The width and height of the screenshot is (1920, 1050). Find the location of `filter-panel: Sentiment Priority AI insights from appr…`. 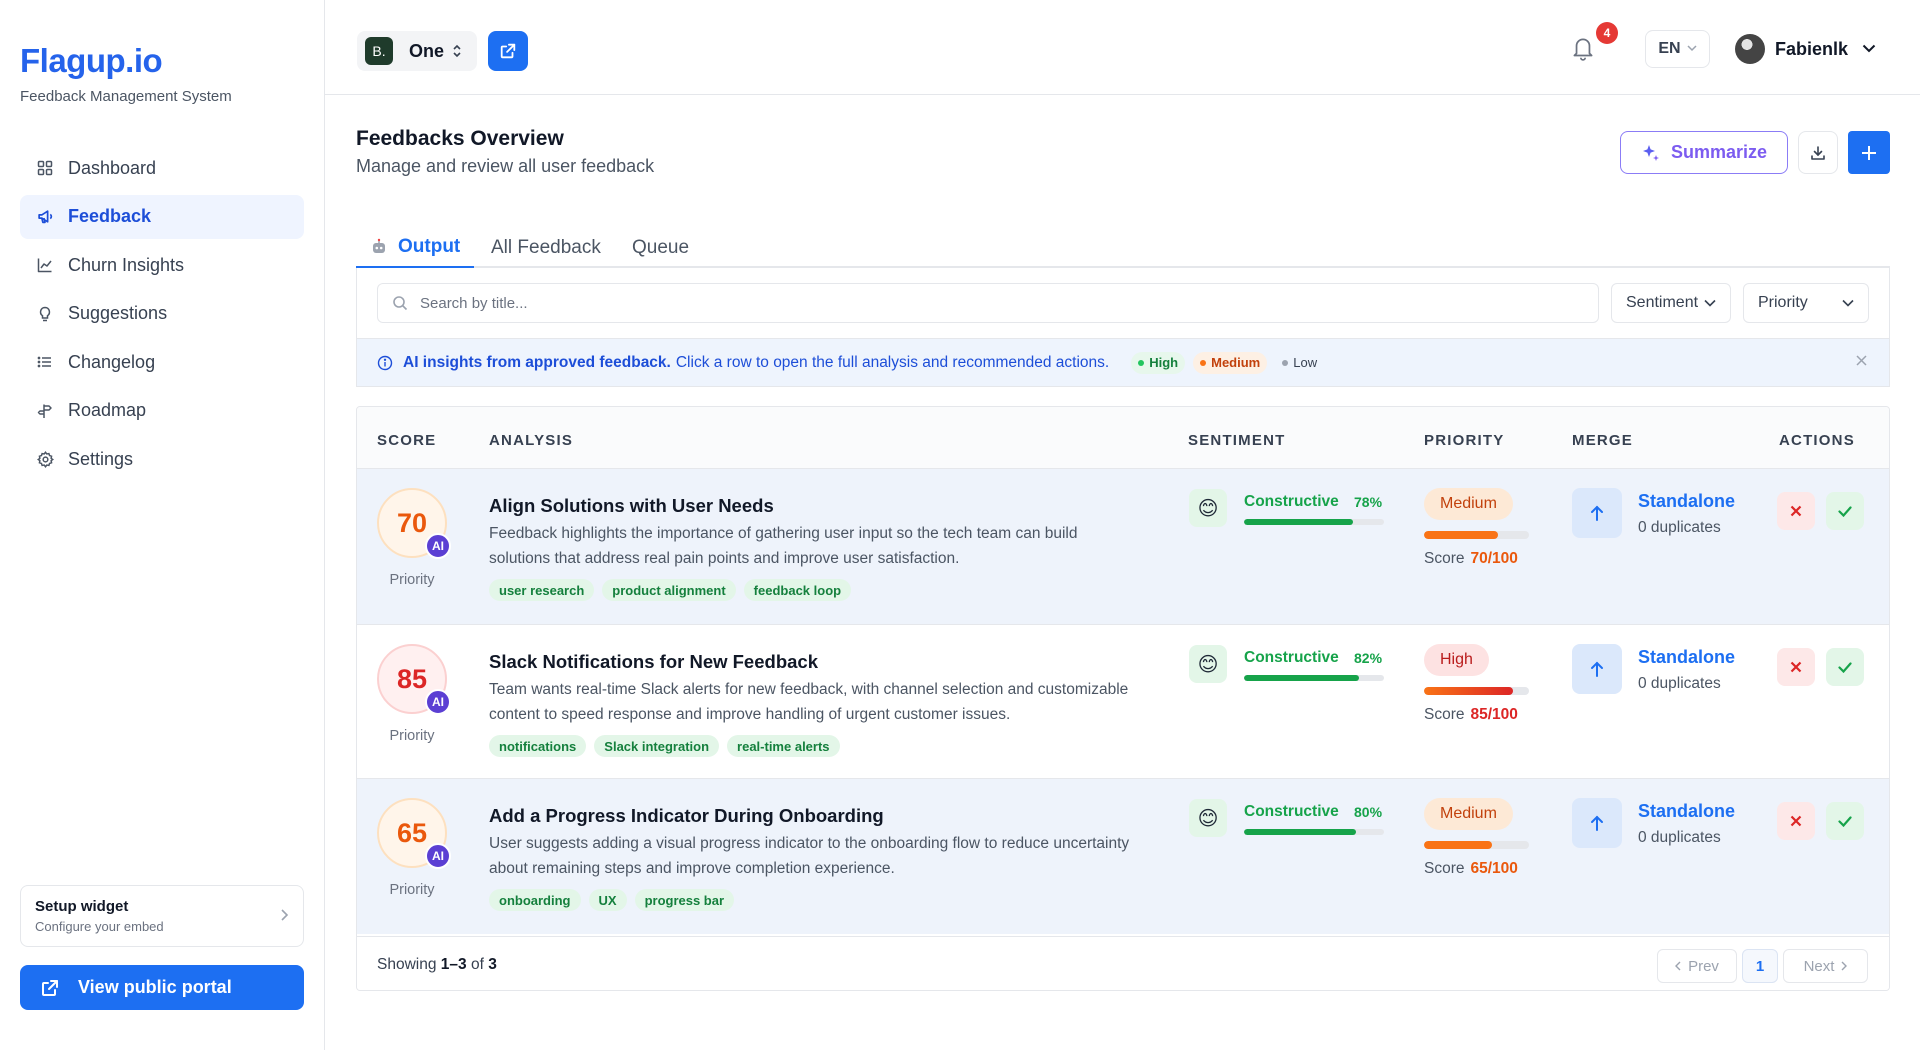

filter-panel: Sentiment Priority AI insights from appr… is located at coordinates (1123, 327).